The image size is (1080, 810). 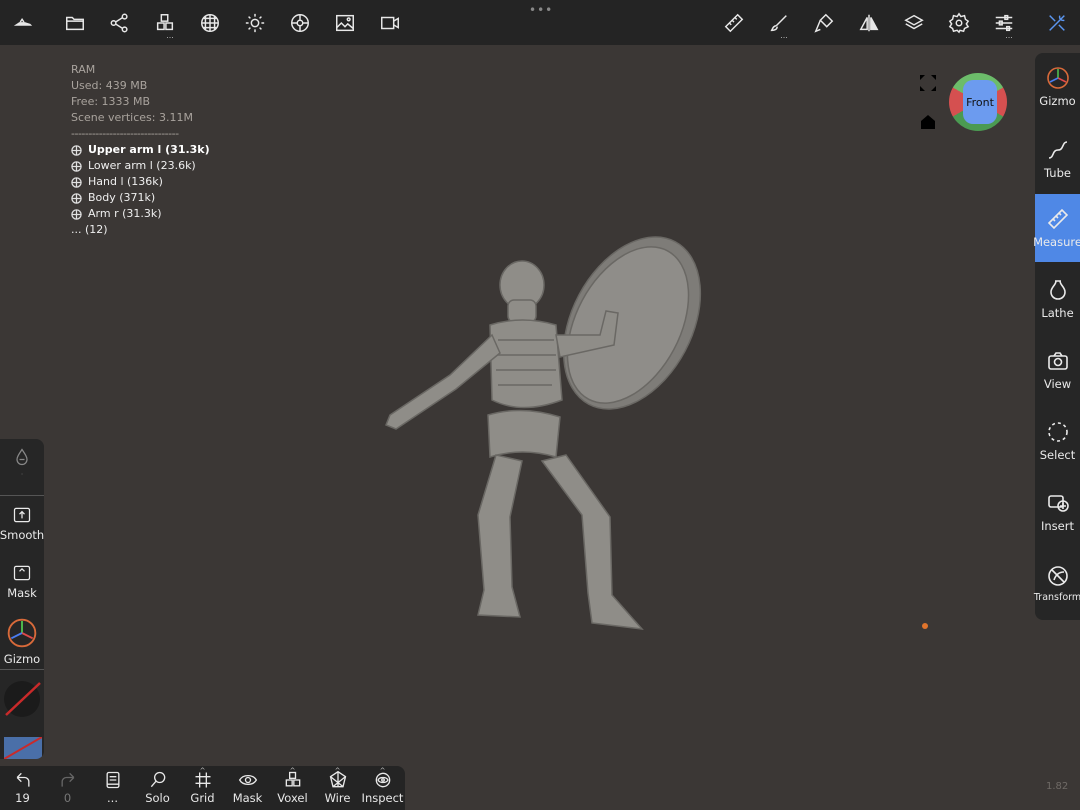 What do you see at coordinates (1057, 150) in the screenshot?
I see `tube-curve-icon` at bounding box center [1057, 150].